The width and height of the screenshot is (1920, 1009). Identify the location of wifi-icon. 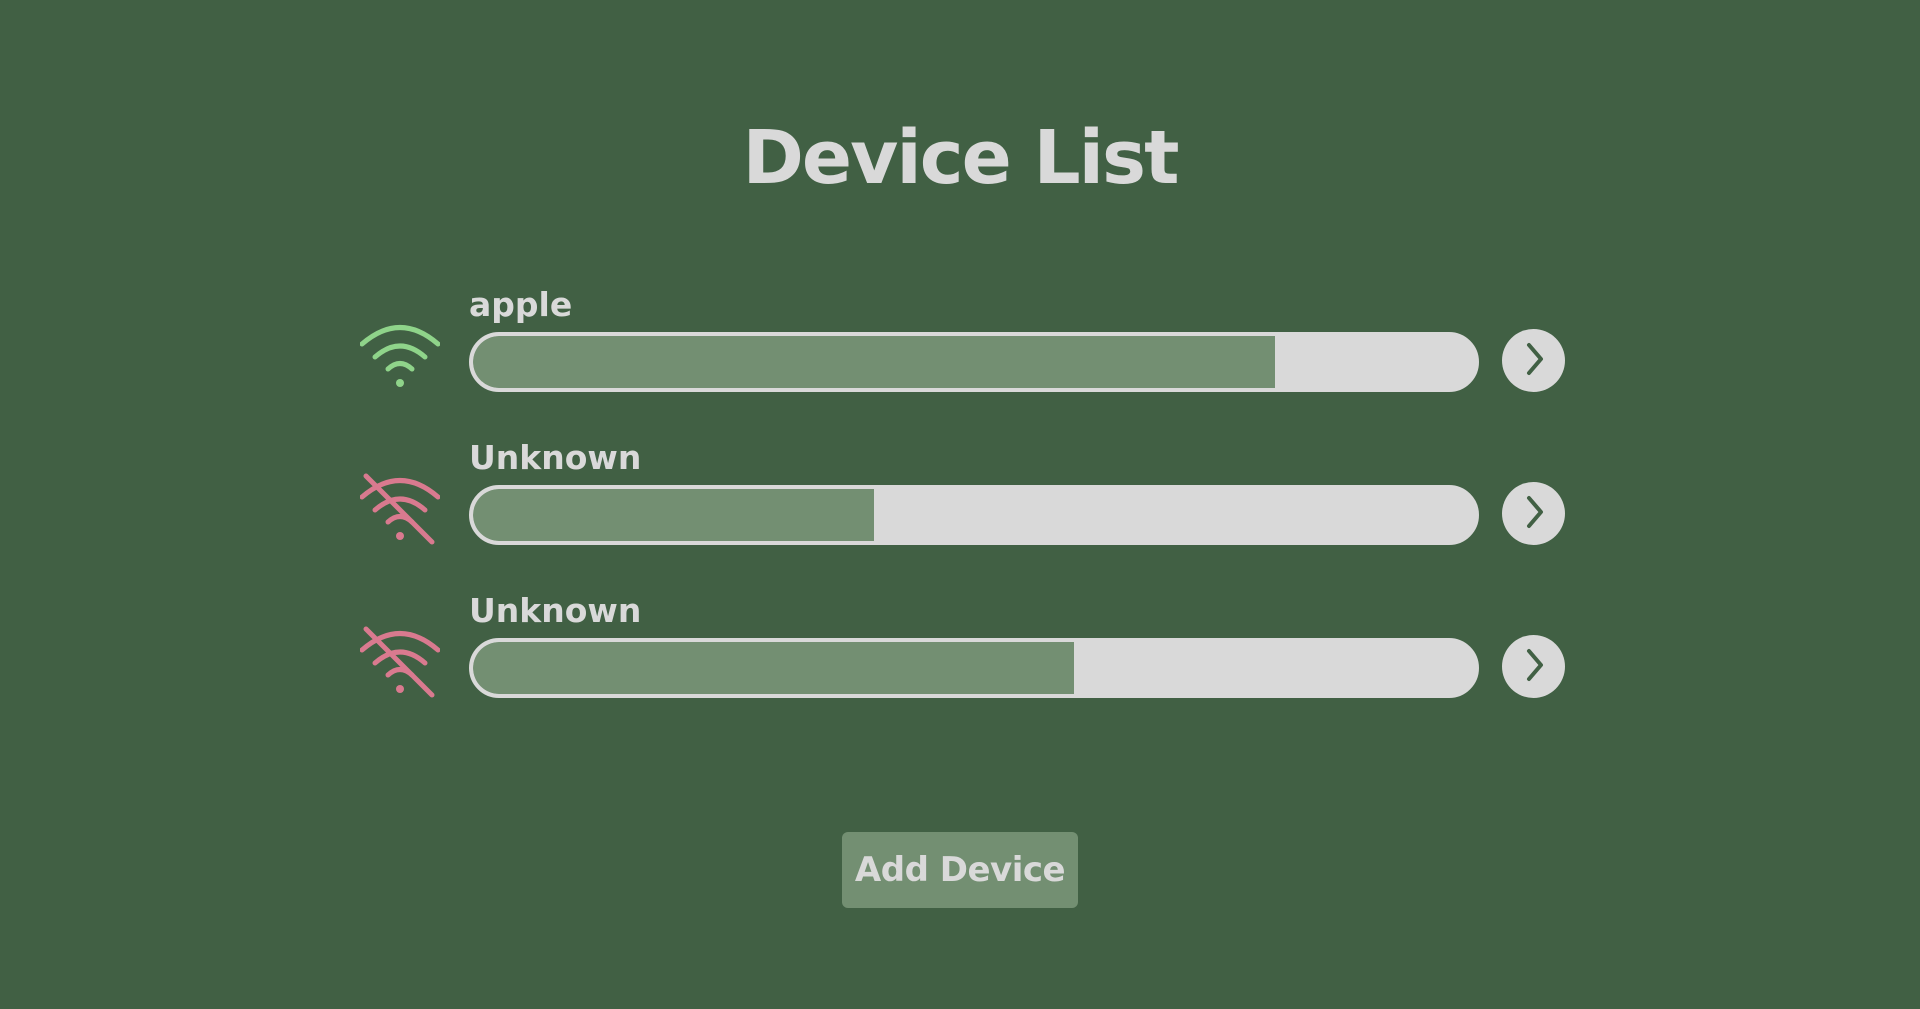
(400, 357).